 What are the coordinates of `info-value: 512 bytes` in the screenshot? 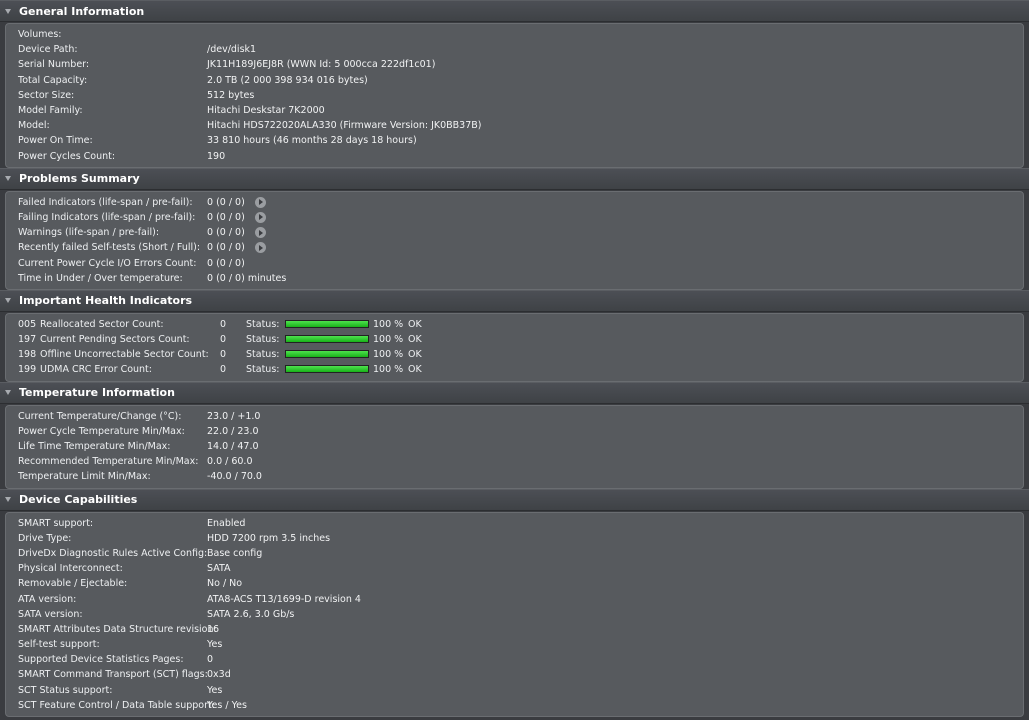 It's located at (231, 95).